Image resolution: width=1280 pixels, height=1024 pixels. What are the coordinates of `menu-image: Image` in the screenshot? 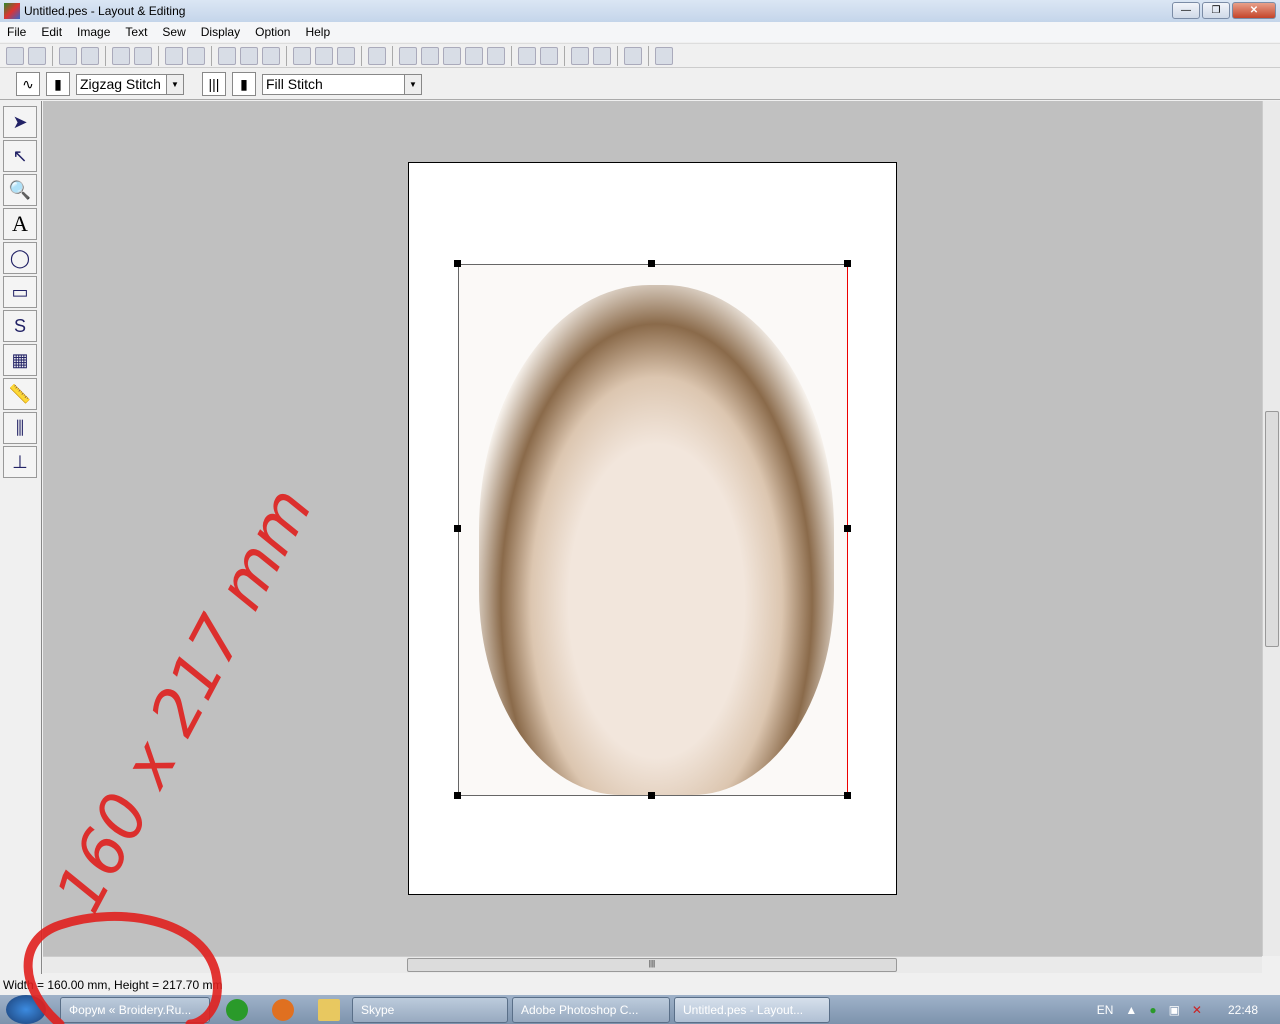 It's located at (94, 32).